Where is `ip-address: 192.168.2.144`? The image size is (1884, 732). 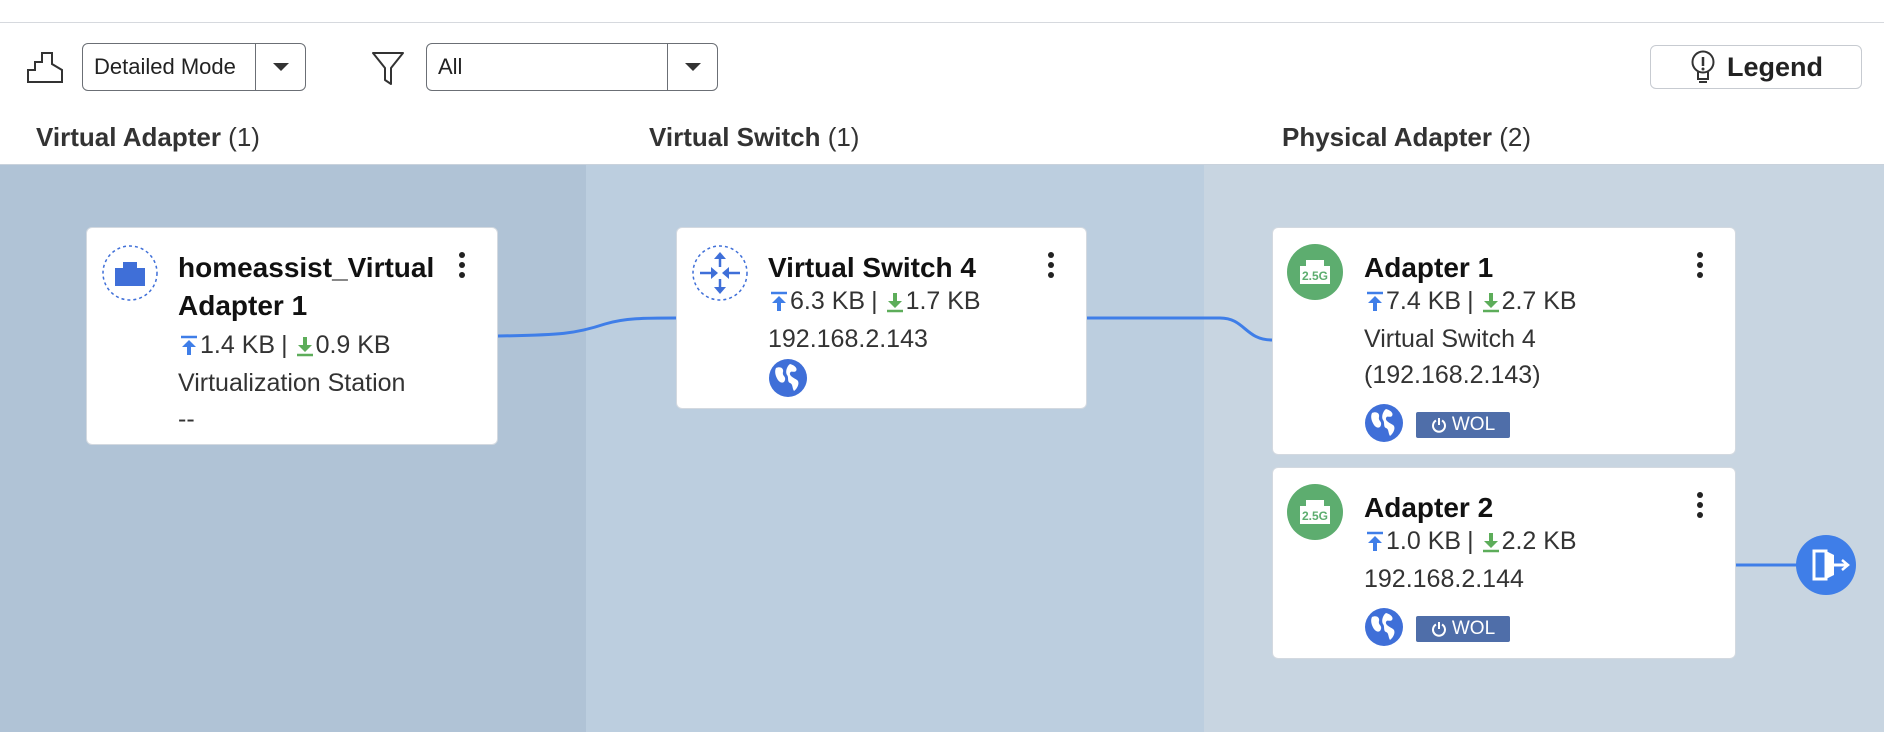
ip-address: 192.168.2.144 is located at coordinates (1444, 579).